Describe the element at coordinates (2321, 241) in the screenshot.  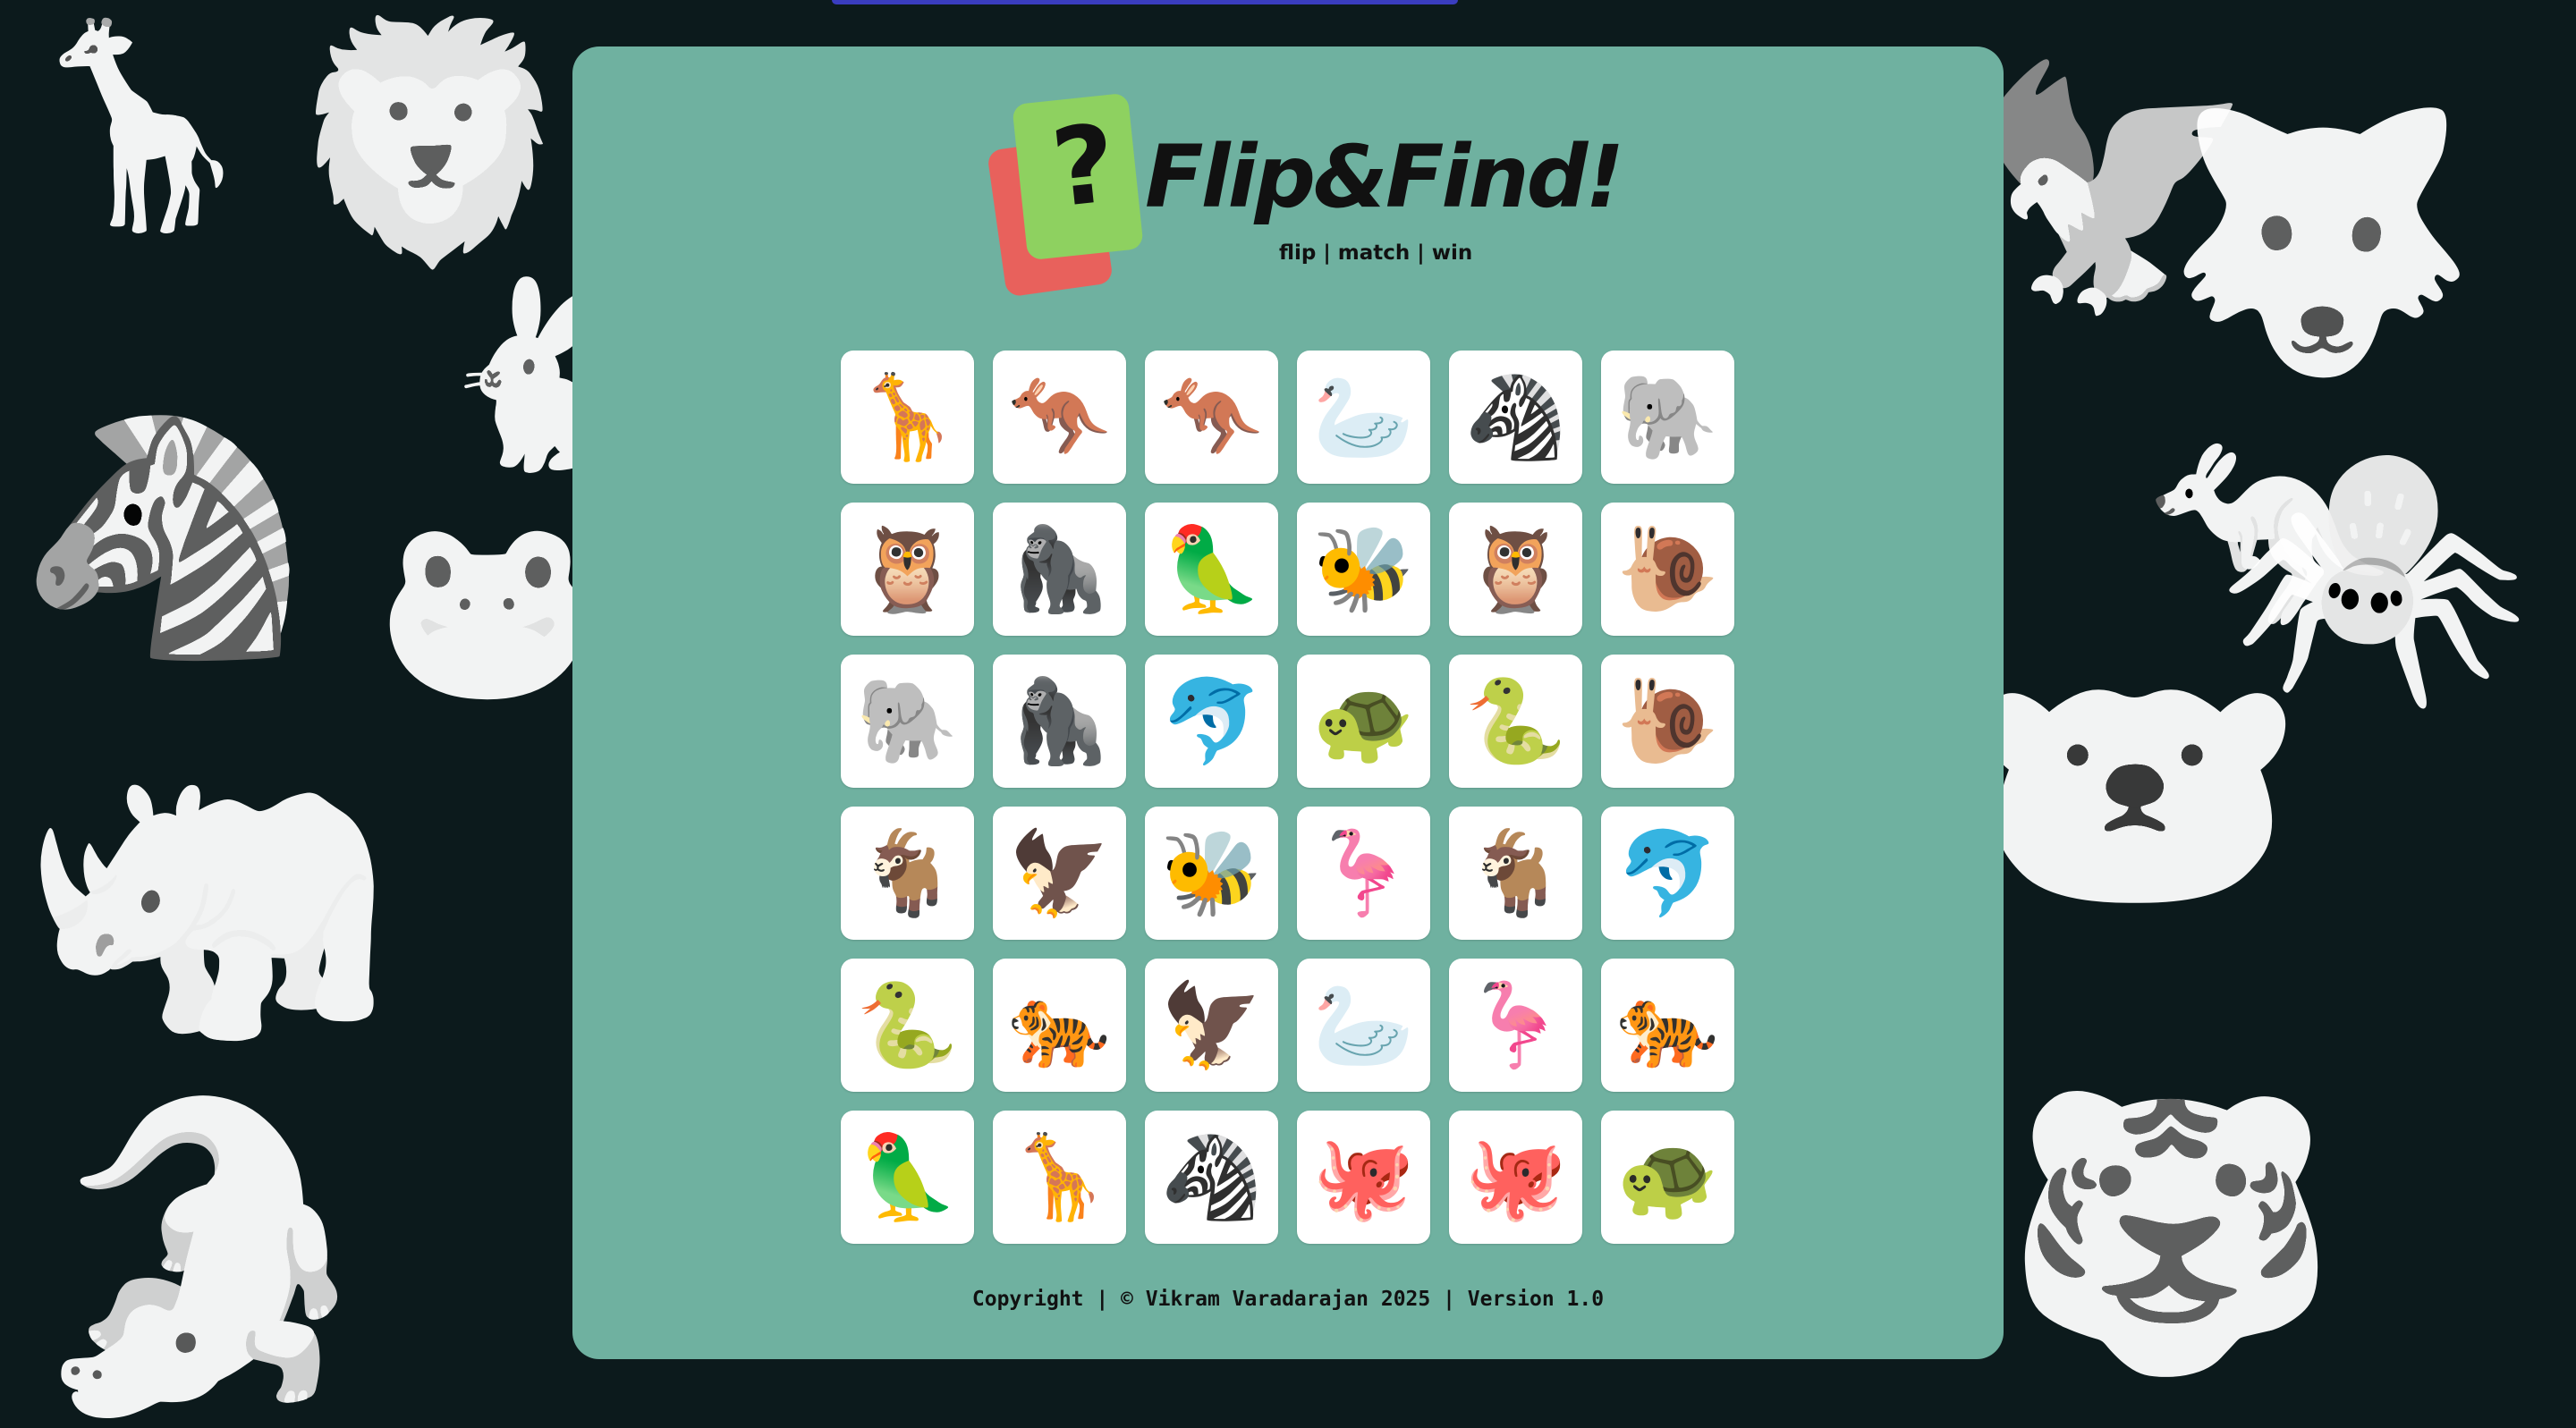
I see `wolf-icon: 🐺` at that location.